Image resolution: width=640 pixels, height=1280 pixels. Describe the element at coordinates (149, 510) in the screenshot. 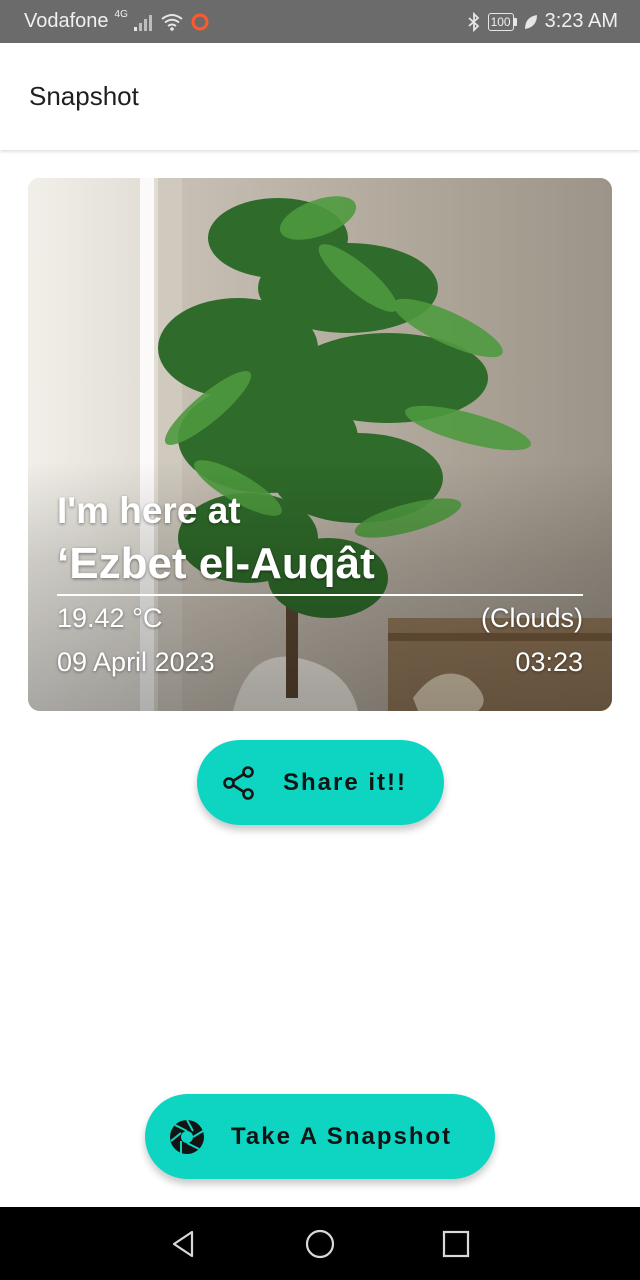

I see `headline: I'm here at` at that location.